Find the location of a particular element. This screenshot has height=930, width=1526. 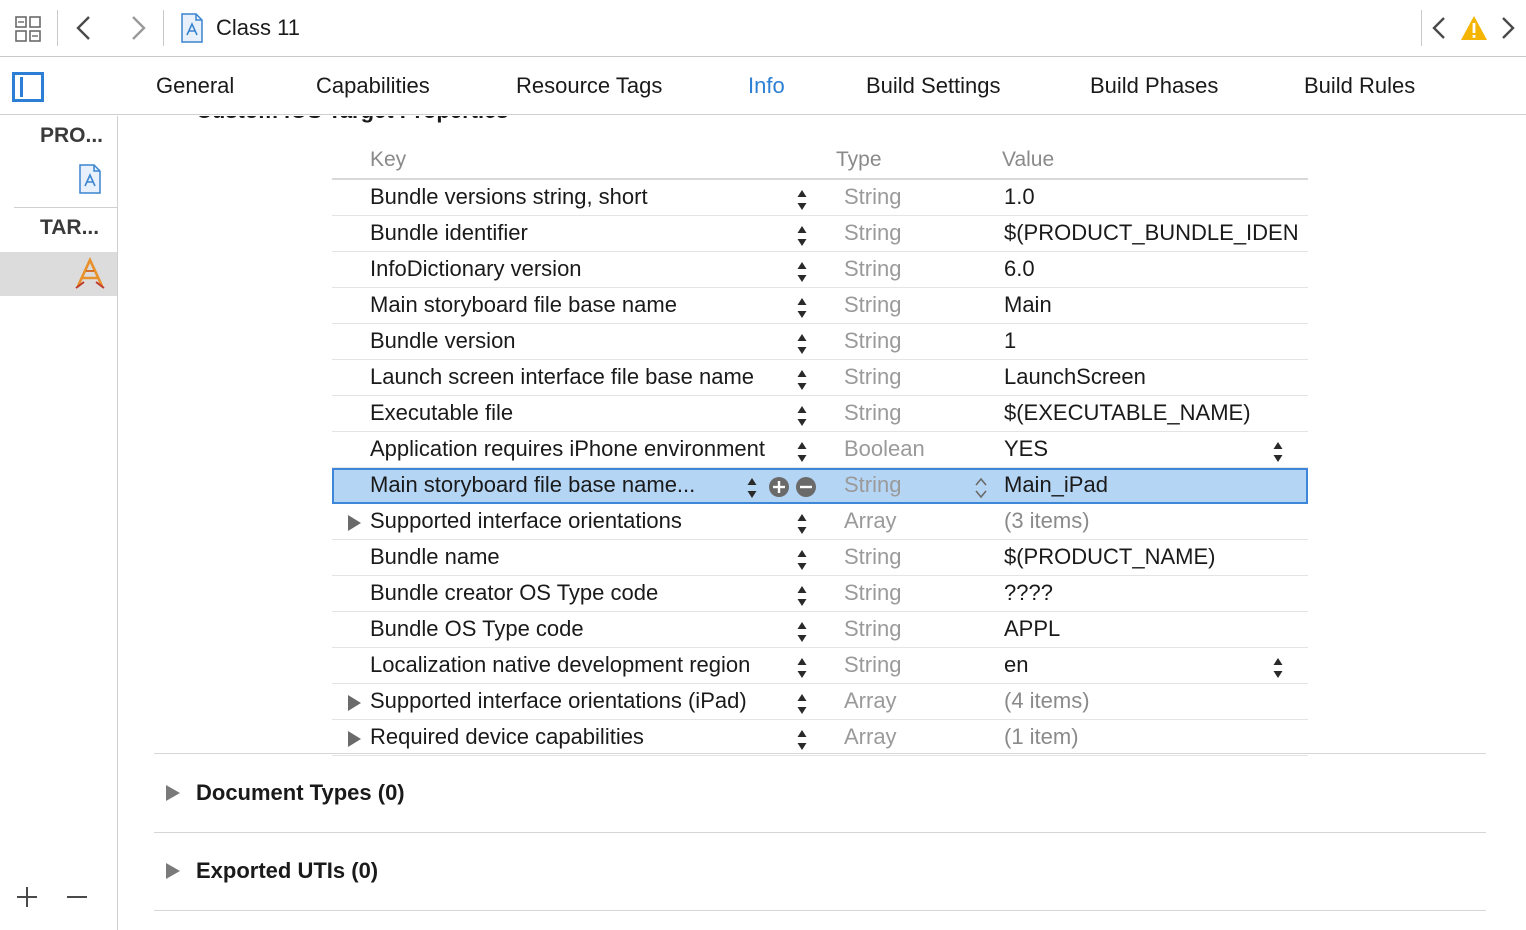

column-header-value: Value is located at coordinates (1028, 160).